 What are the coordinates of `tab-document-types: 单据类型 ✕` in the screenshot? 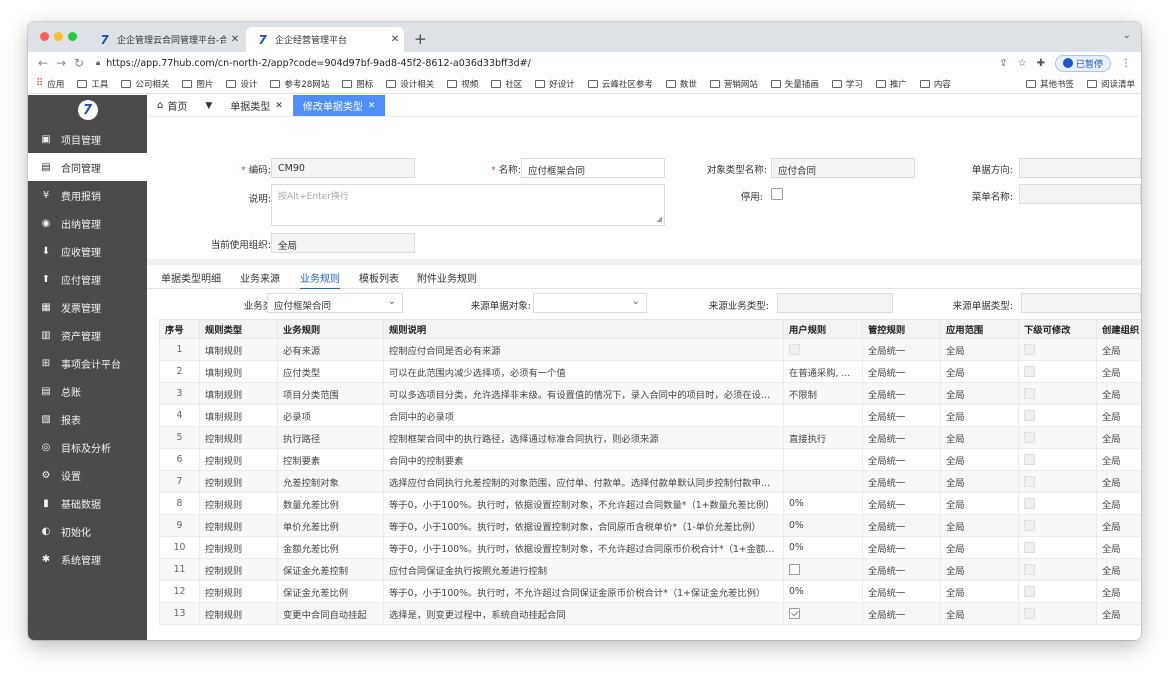 It's located at (256, 105).